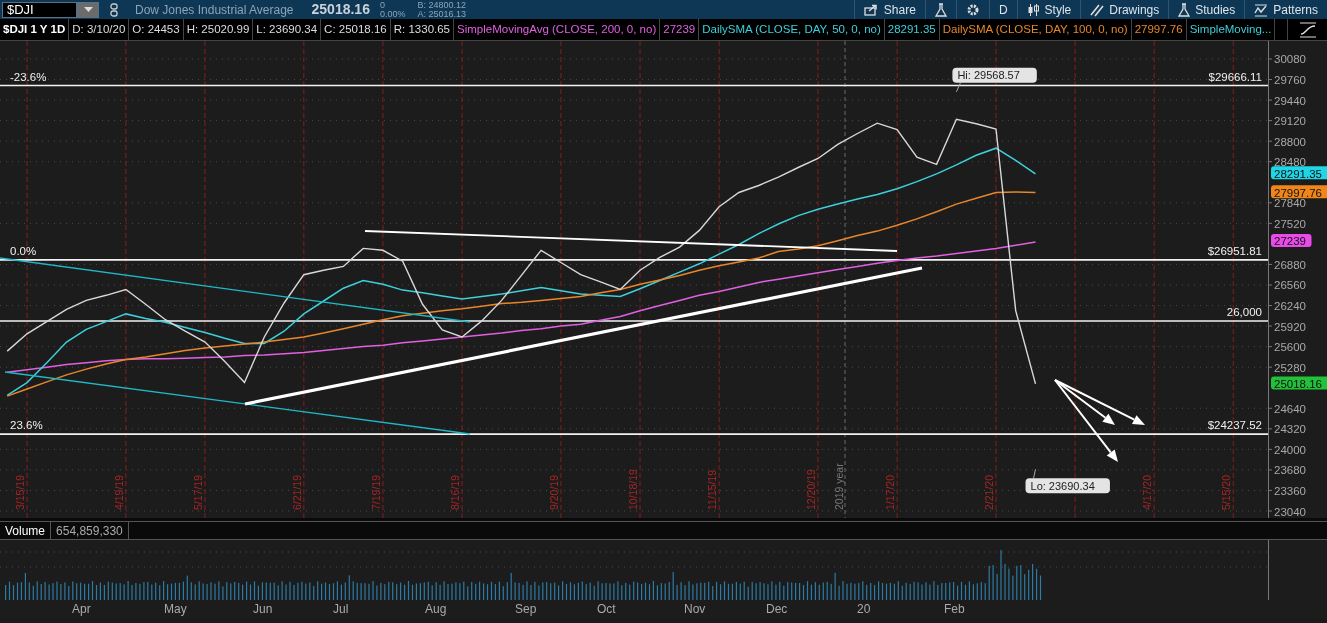  I want to click on axis-label: 29440, so click(1290, 100).